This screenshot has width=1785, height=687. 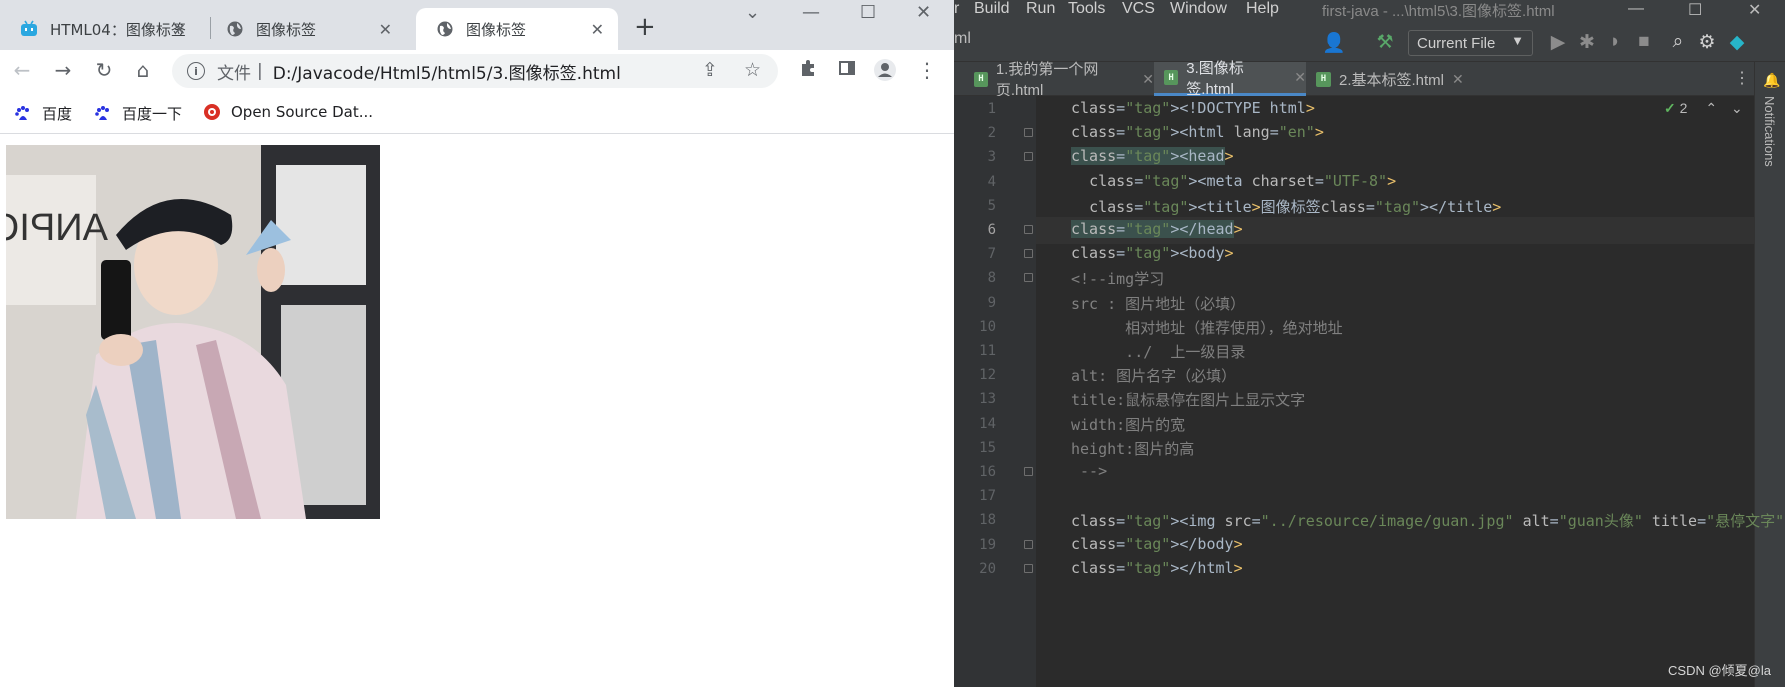 What do you see at coordinates (1086, 9) in the screenshot?
I see `menu-tools: Tools` at bounding box center [1086, 9].